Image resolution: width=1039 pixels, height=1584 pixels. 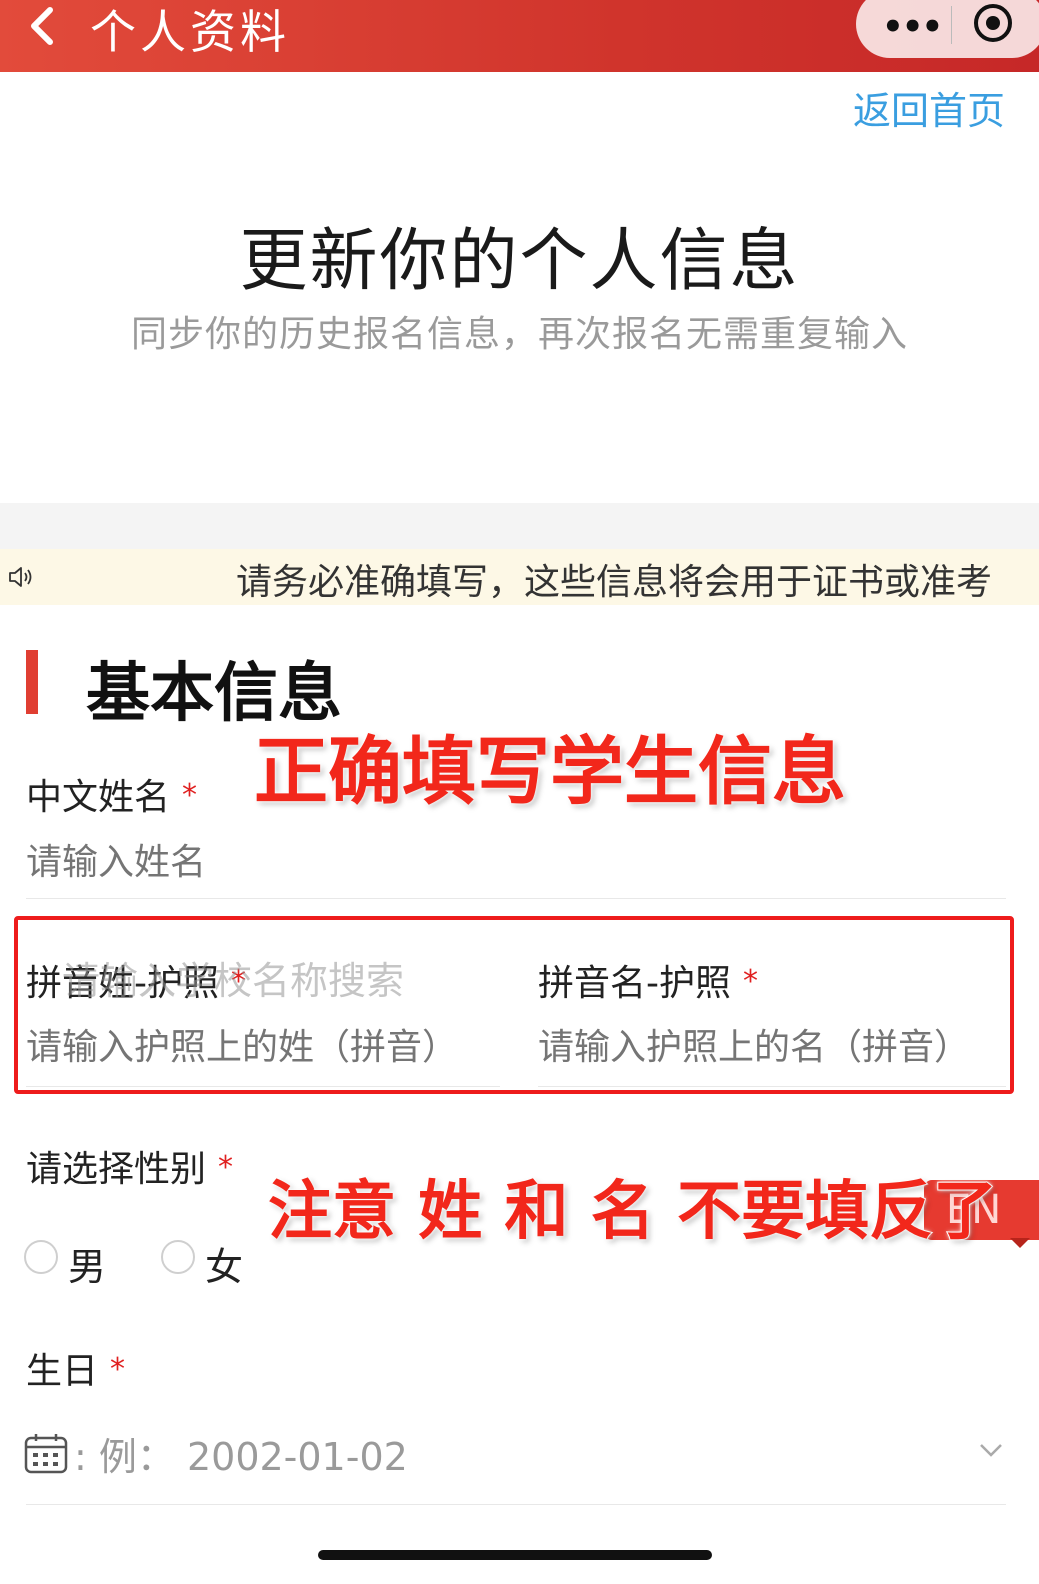 What do you see at coordinates (947, 29) in the screenshot?
I see `miniprogram-capsule: •••` at bounding box center [947, 29].